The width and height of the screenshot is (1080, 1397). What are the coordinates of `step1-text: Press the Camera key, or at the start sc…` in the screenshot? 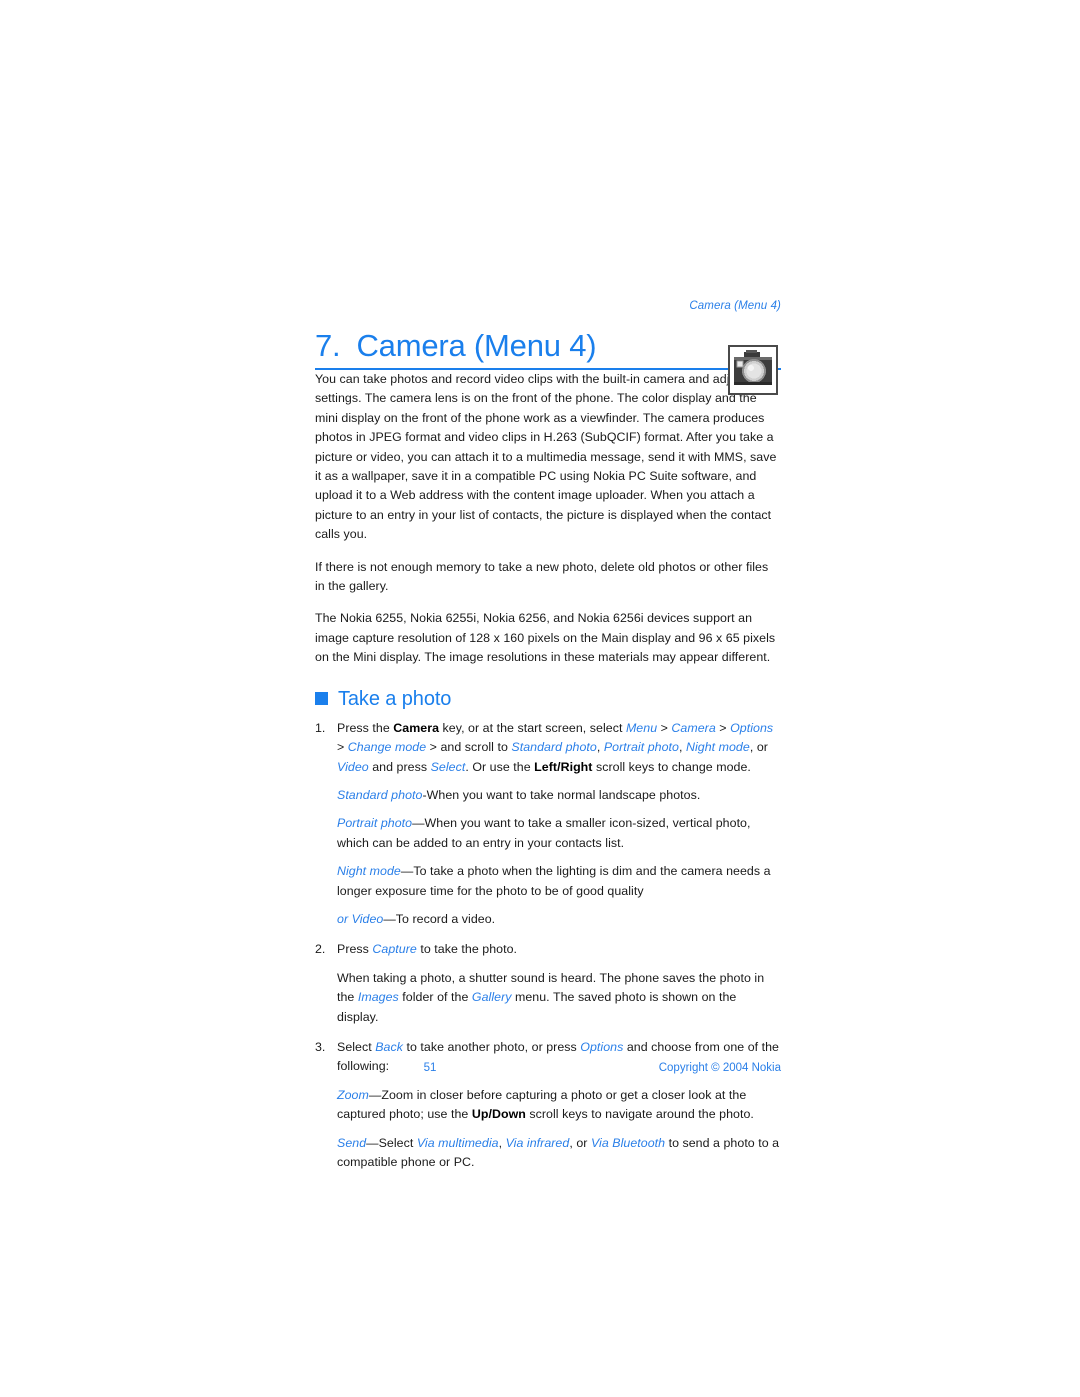 It's located at (559, 748).